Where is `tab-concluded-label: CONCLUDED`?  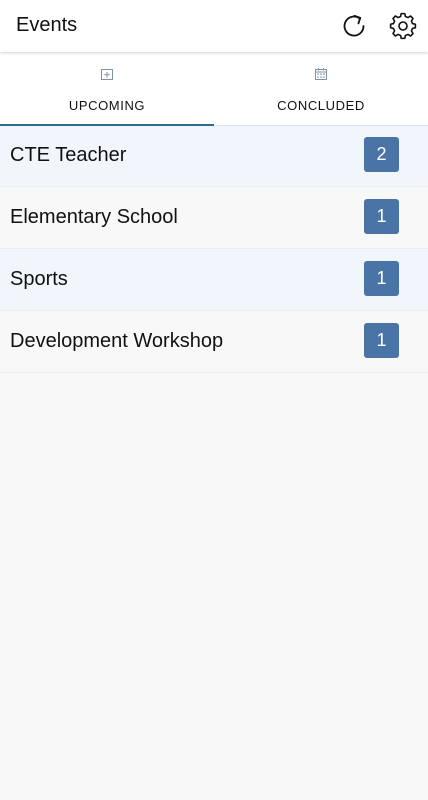
tab-concluded-label: CONCLUDED is located at coordinates (321, 105).